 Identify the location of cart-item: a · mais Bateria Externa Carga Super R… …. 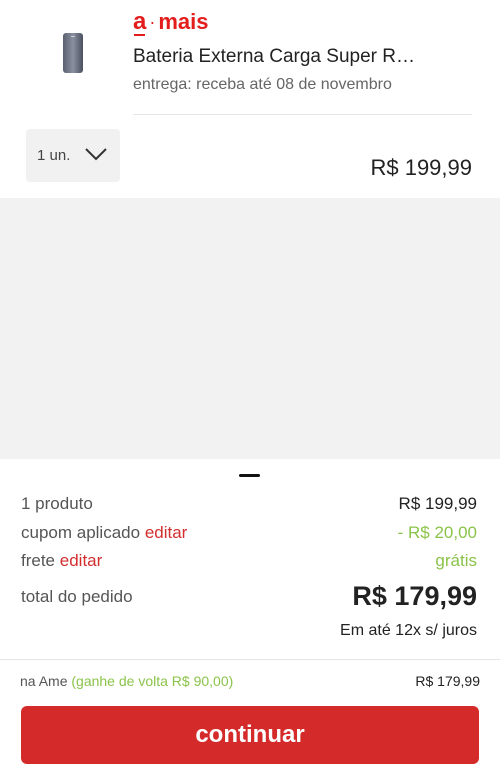
(250, 57).